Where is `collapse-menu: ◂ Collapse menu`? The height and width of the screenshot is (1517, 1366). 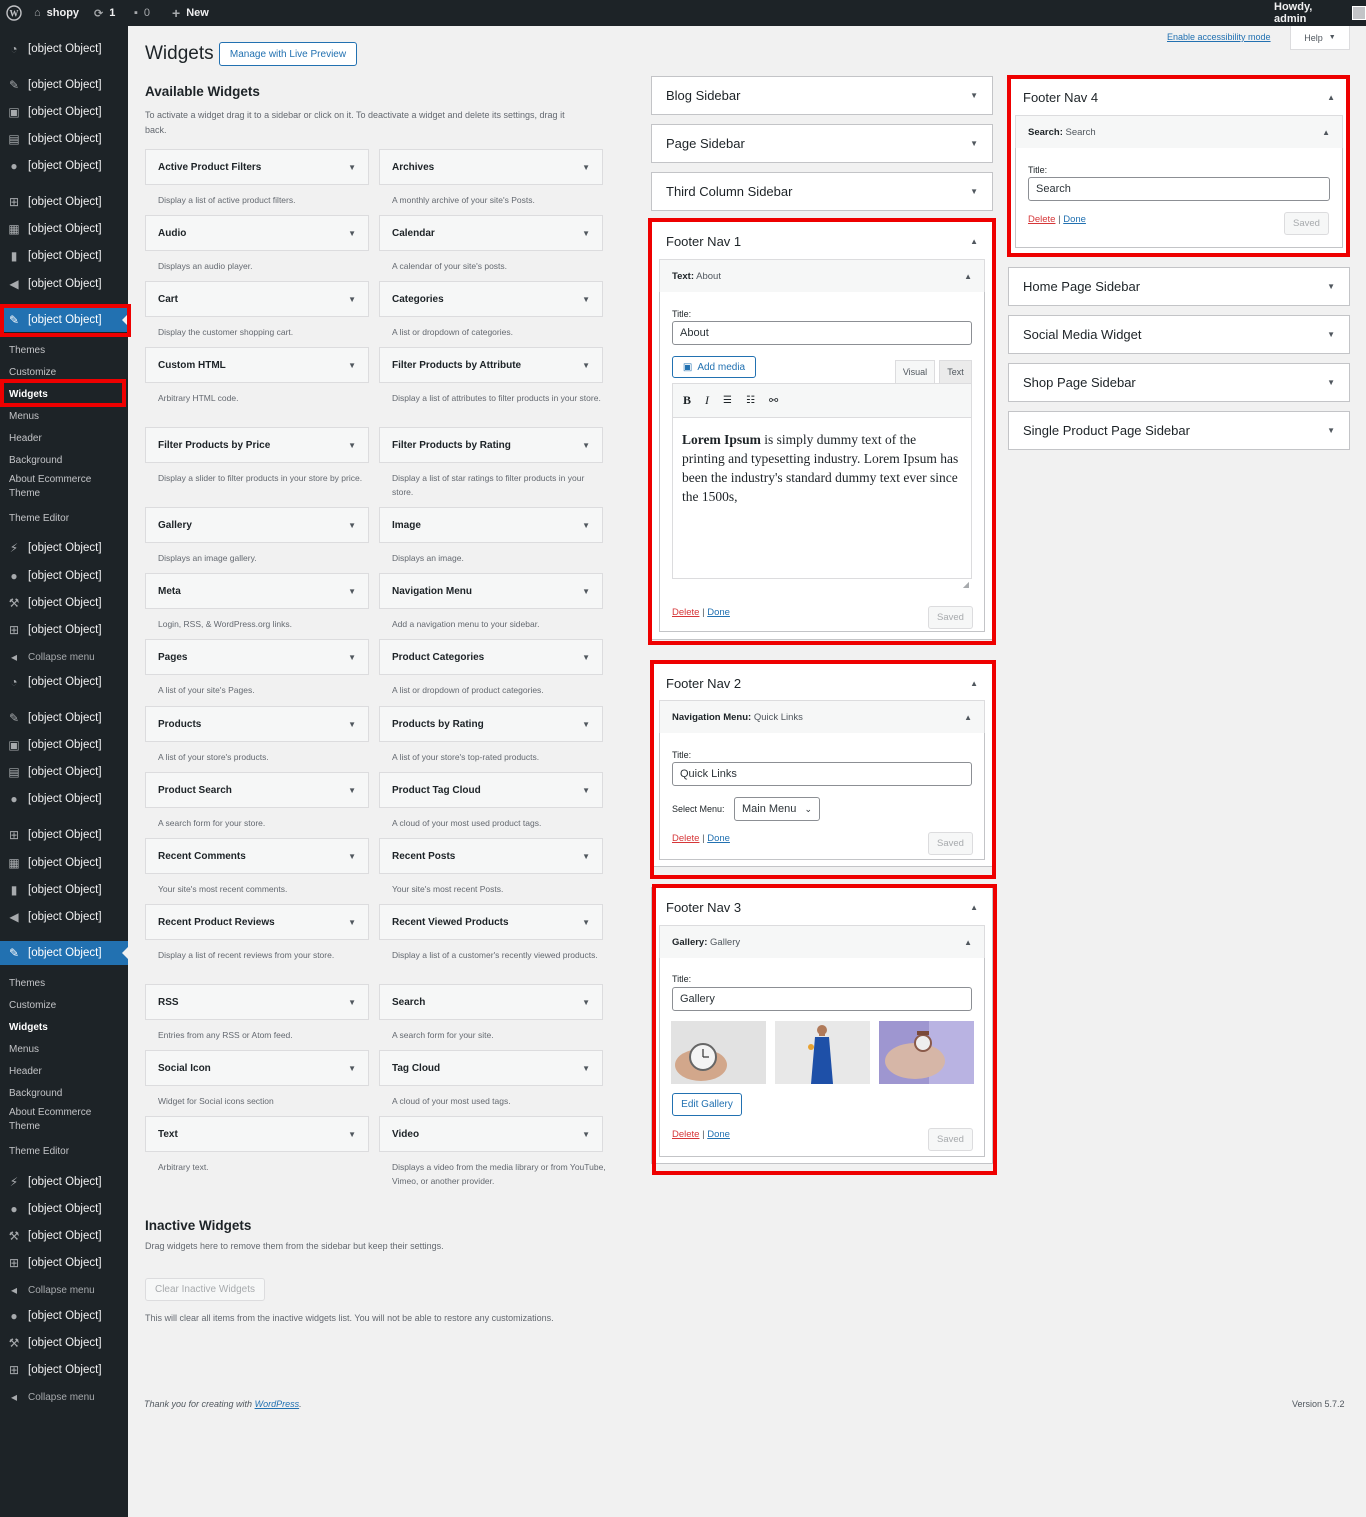 collapse-menu: ◂ Collapse menu is located at coordinates (64, 657).